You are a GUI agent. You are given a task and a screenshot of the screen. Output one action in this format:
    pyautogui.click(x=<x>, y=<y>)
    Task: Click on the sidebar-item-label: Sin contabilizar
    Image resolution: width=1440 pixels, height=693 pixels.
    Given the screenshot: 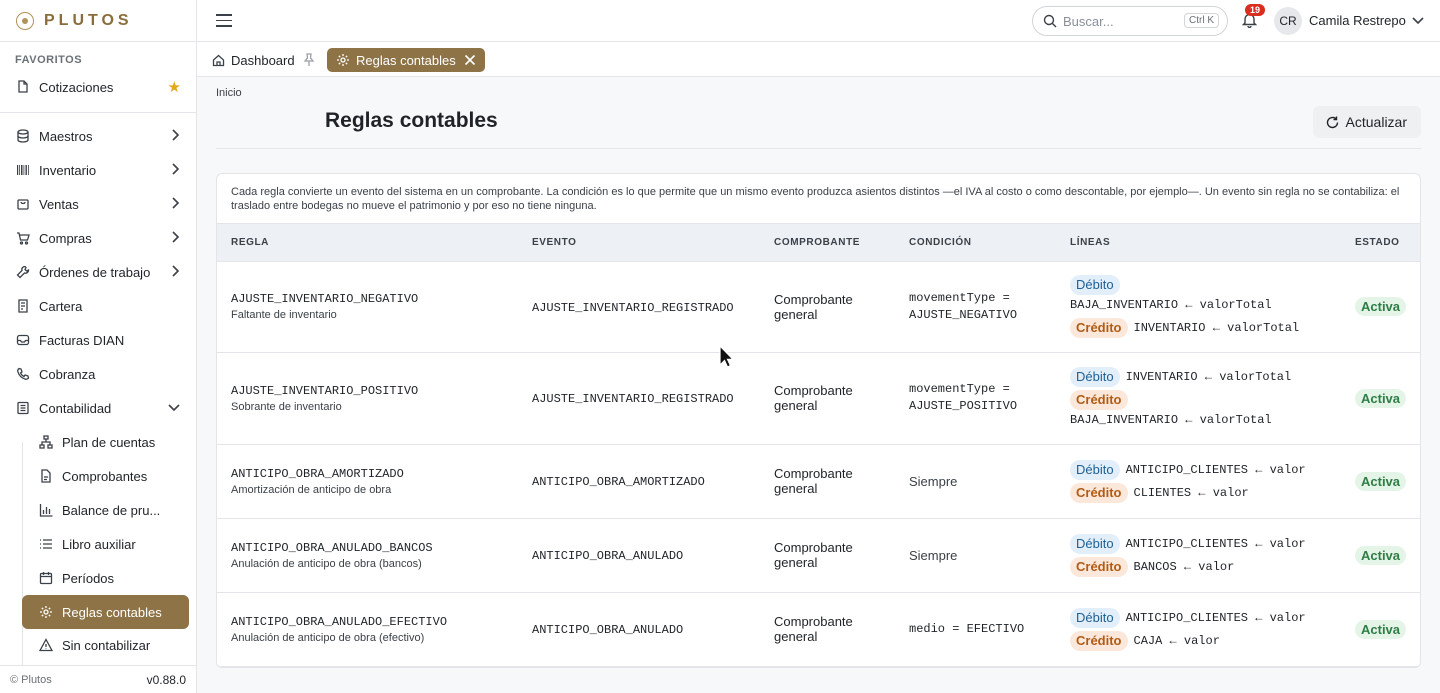 What is the action you would take?
    pyautogui.click(x=106, y=645)
    